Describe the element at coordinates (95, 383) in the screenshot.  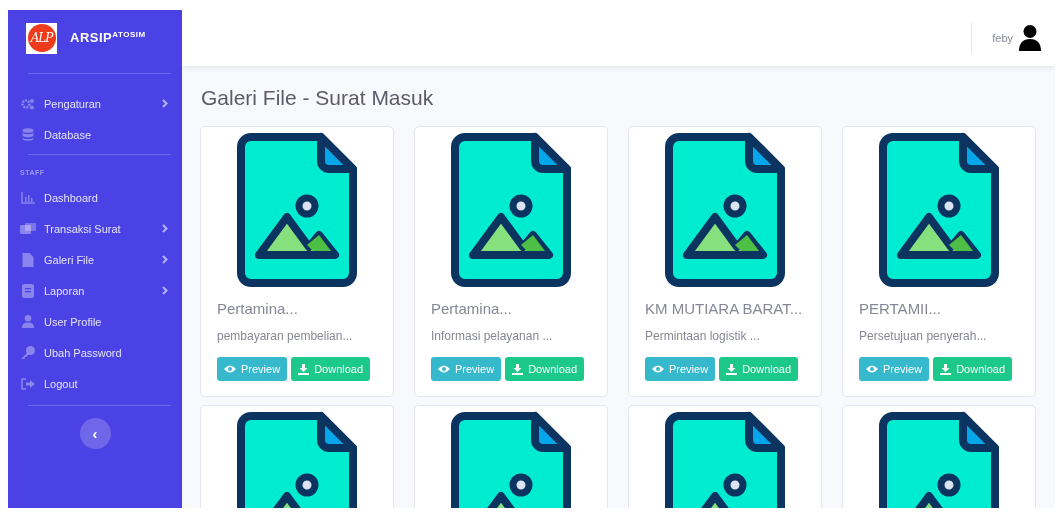
I see `sidebar-item: Logout` at that location.